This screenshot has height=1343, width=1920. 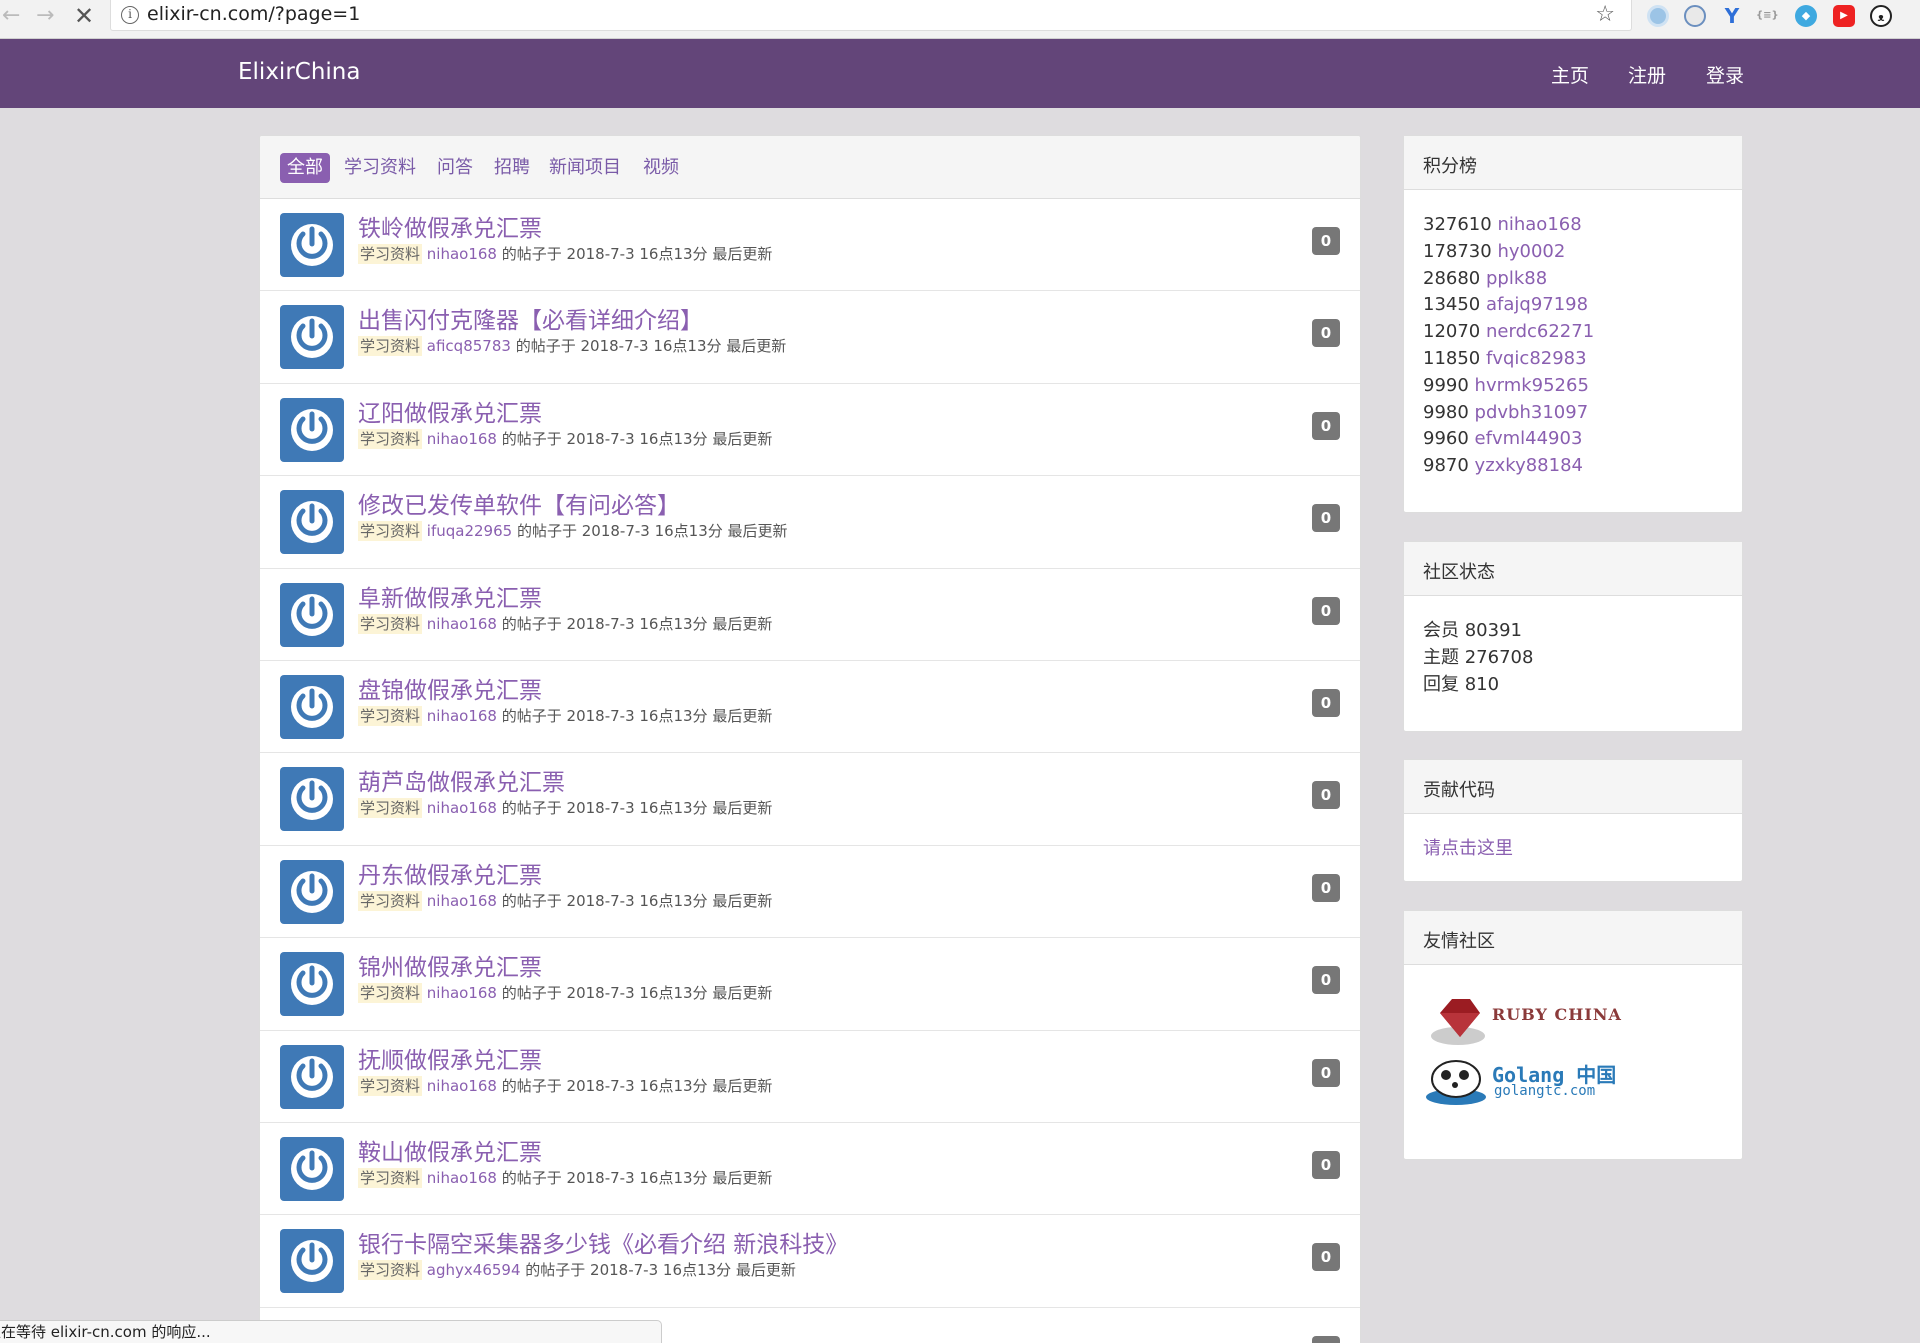 I want to click on leaderboard-user: hy0002, so click(x=1531, y=251).